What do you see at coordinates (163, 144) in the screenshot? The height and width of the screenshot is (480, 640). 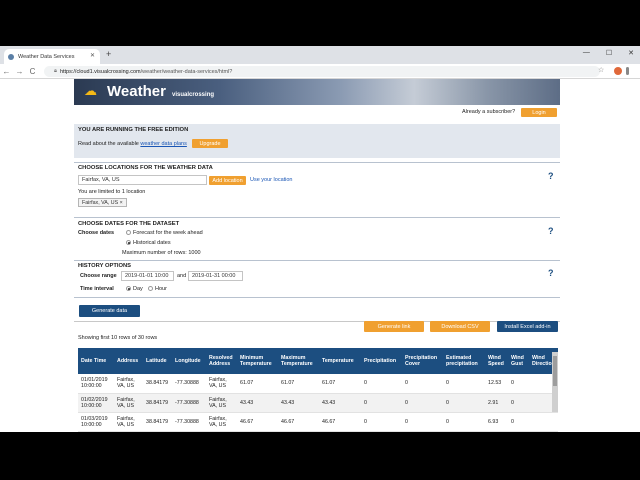 I see `plans-link: weather data plans` at bounding box center [163, 144].